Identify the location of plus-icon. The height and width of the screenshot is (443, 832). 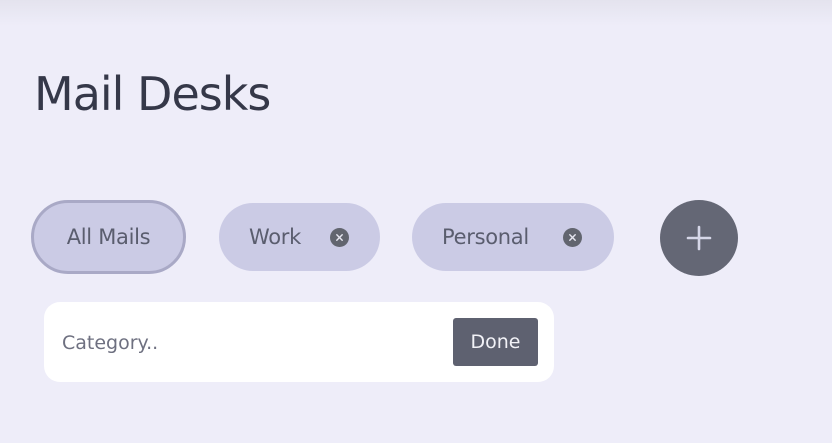
(699, 238).